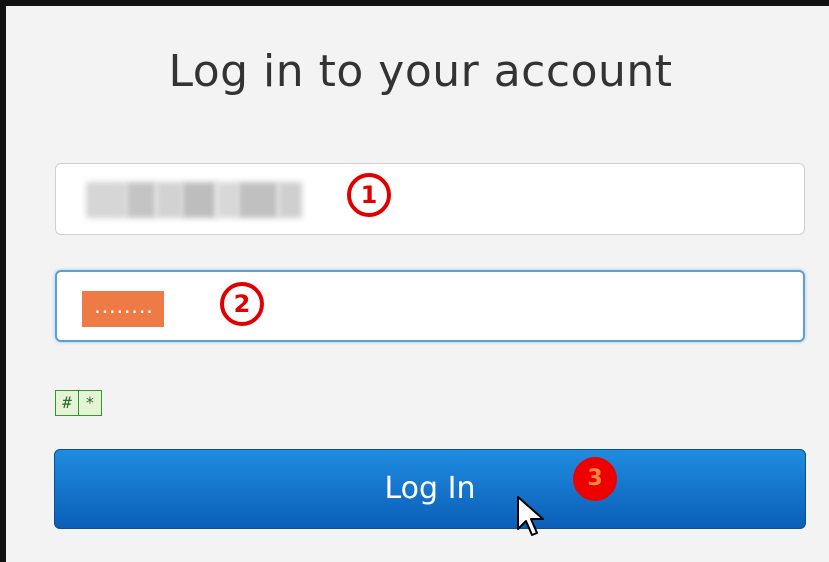 The height and width of the screenshot is (562, 829). Describe the element at coordinates (430, 489) in the screenshot. I see `login-button: Log In` at that location.